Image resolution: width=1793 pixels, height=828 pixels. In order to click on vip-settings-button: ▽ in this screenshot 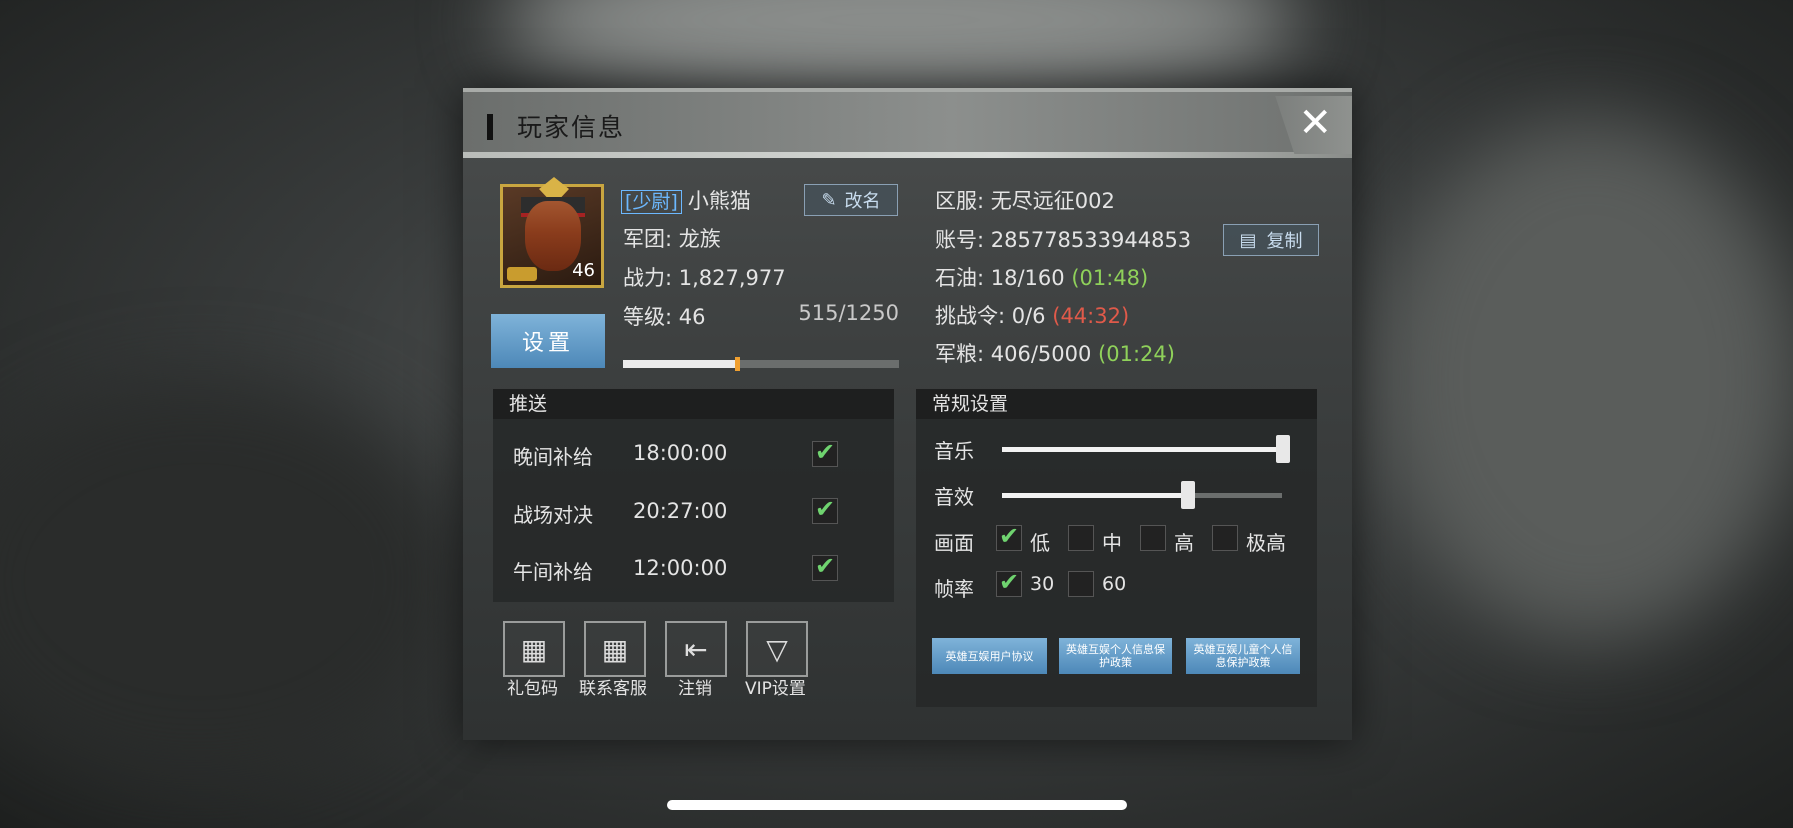, I will do `click(777, 649)`.